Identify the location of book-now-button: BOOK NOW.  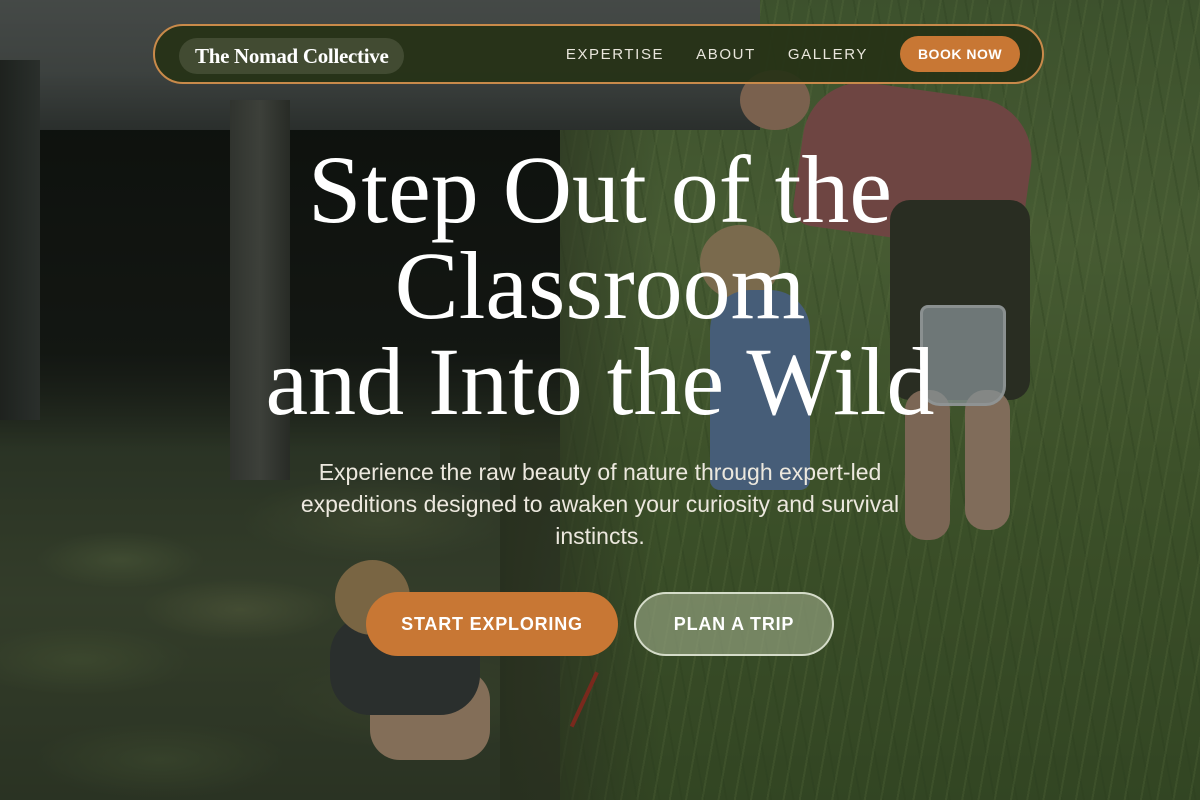
(960, 54).